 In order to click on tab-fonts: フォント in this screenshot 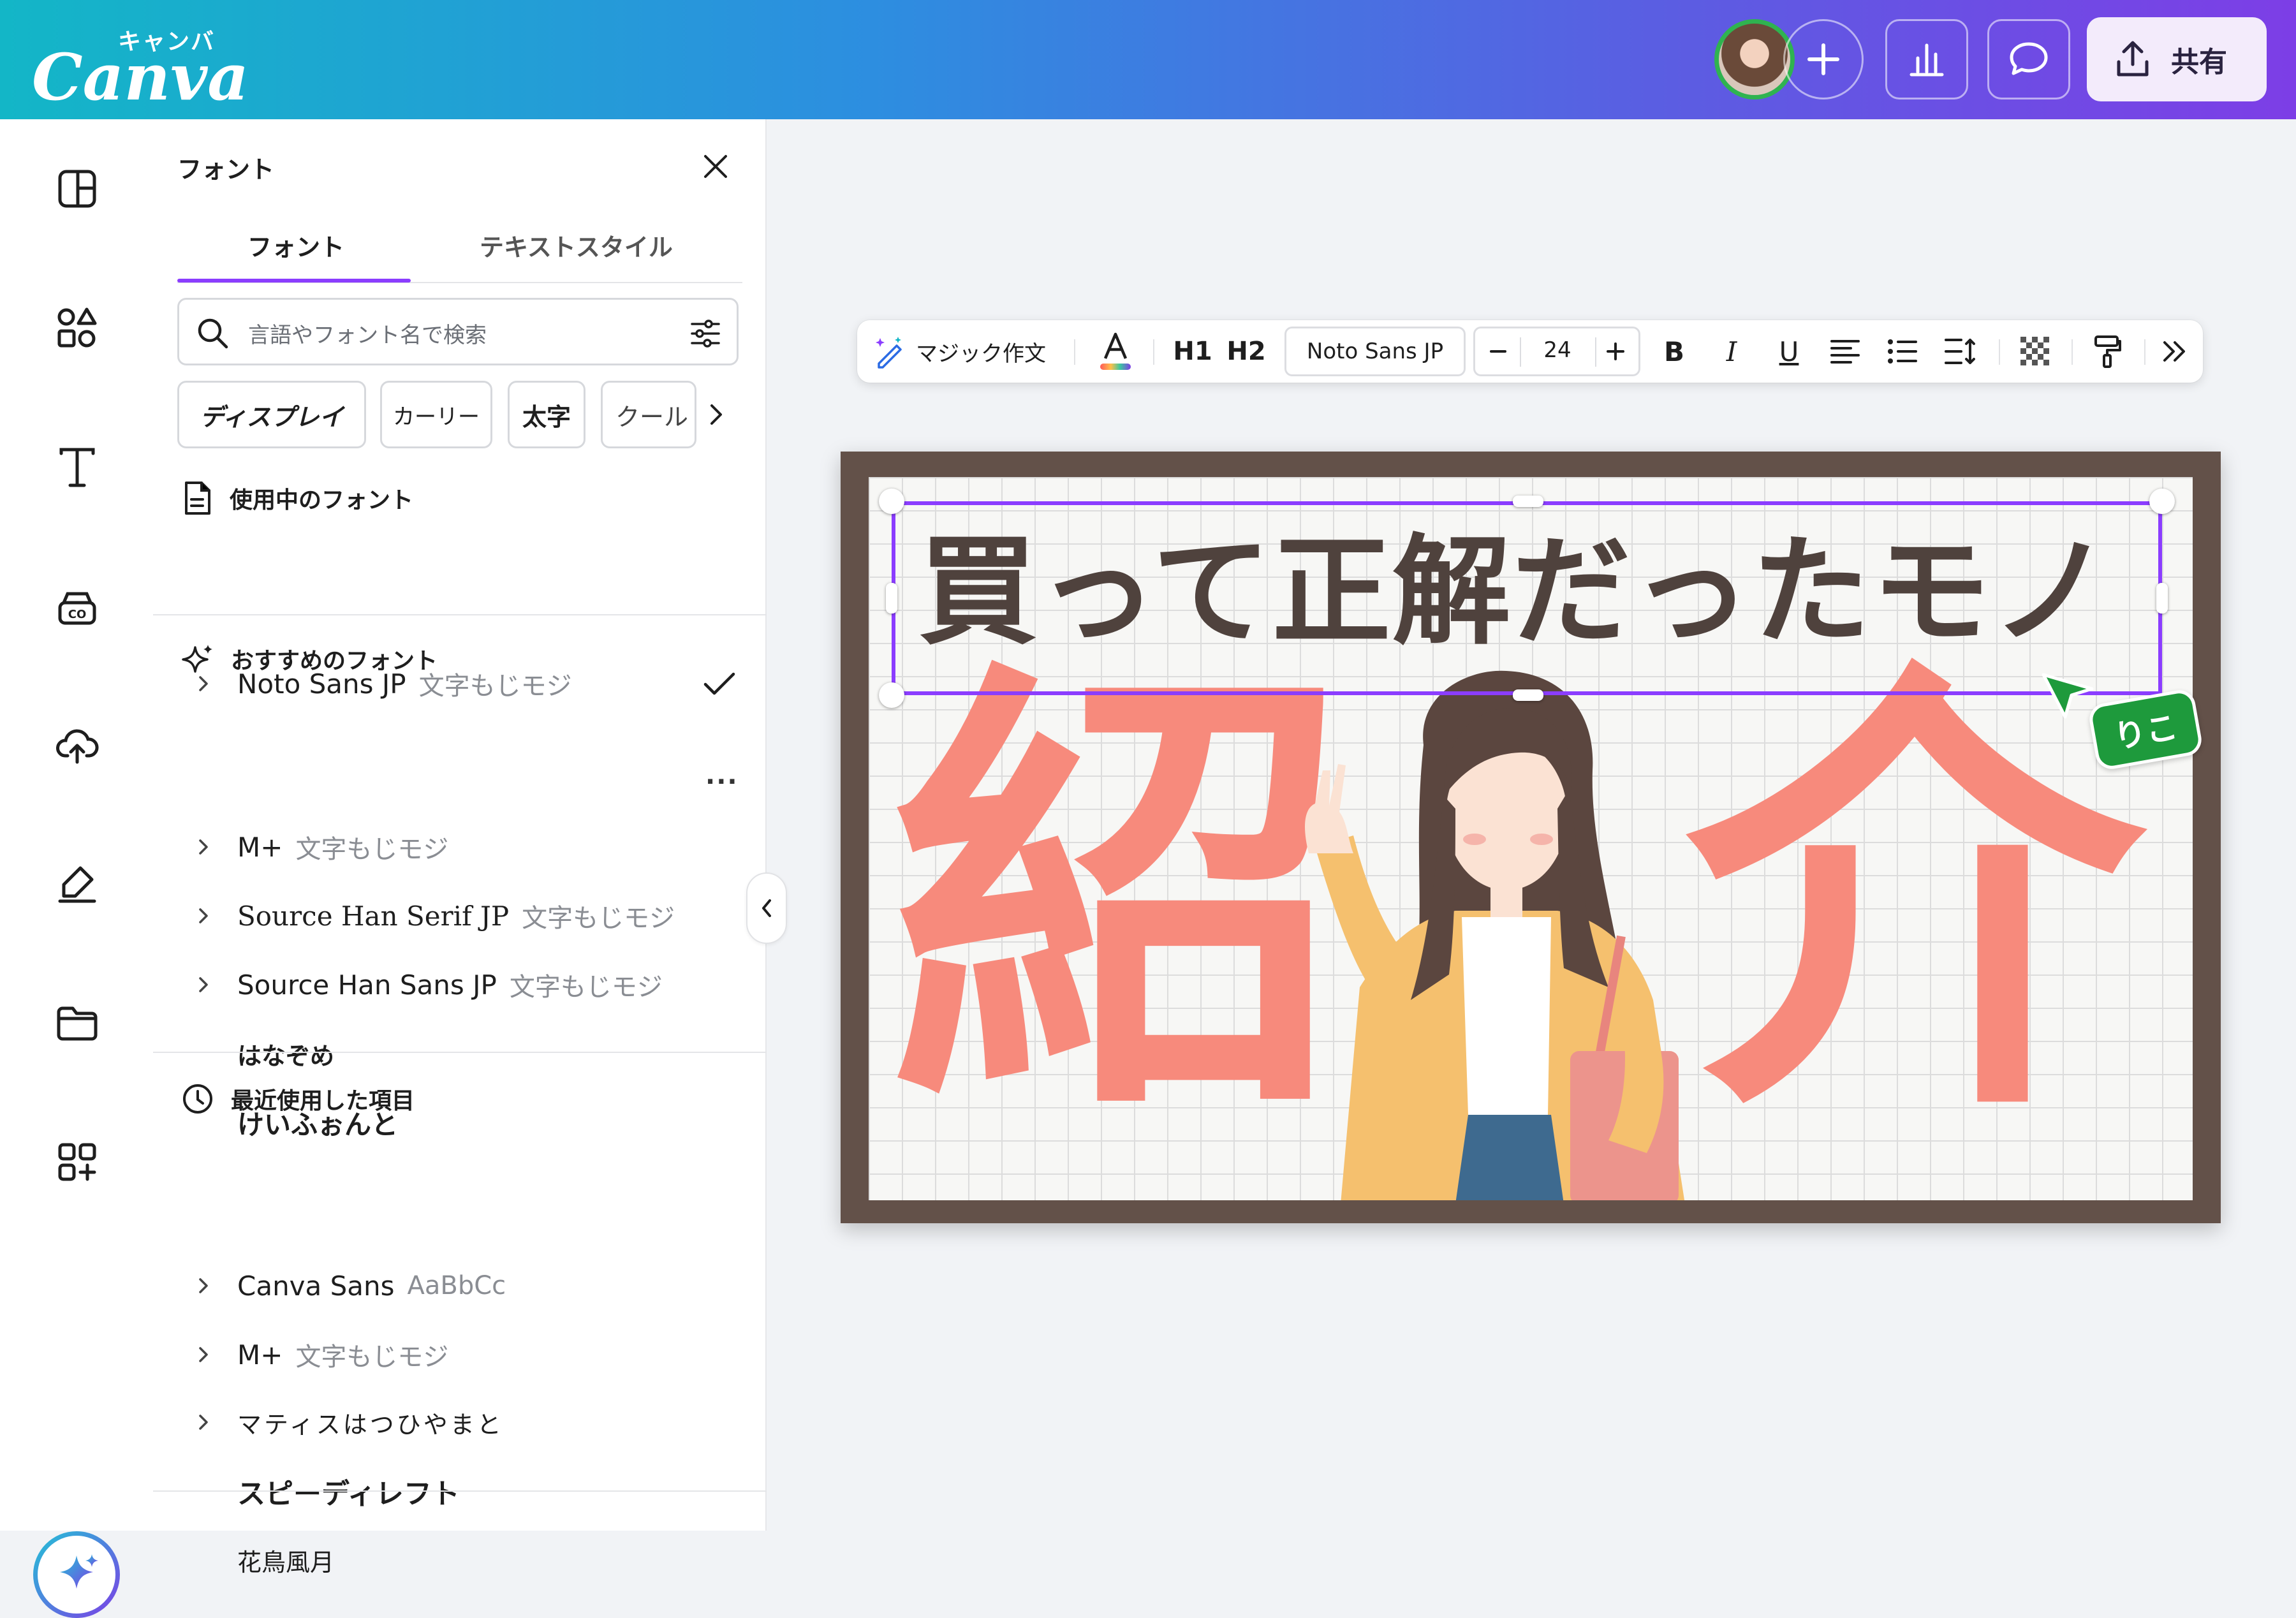, I will do `click(295, 245)`.